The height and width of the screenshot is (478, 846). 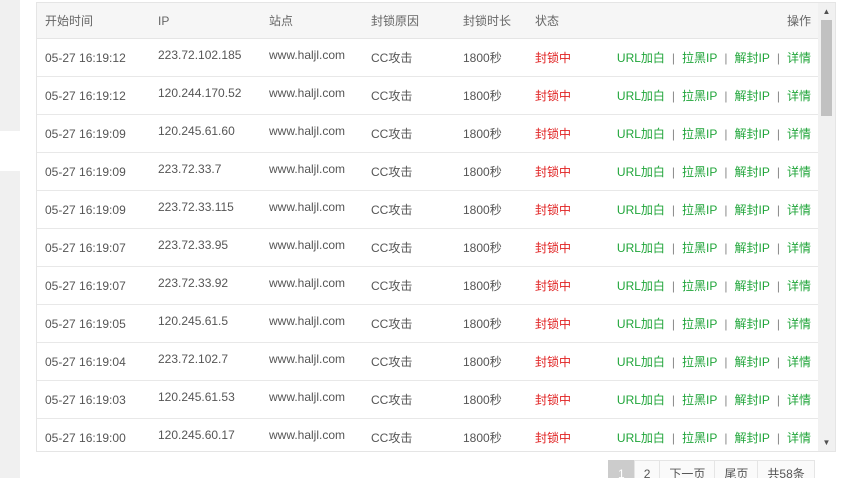 I want to click on vertical-scrollbar: ▲ ▼, so click(x=826, y=227).